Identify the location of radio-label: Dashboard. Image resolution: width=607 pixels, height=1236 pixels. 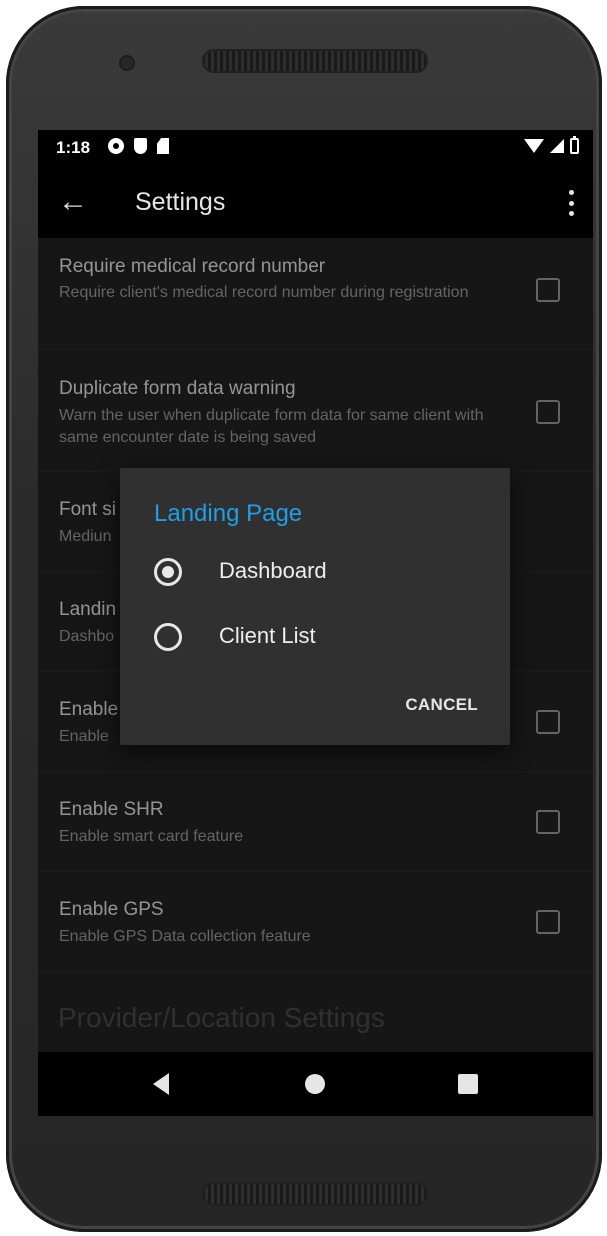
(273, 570).